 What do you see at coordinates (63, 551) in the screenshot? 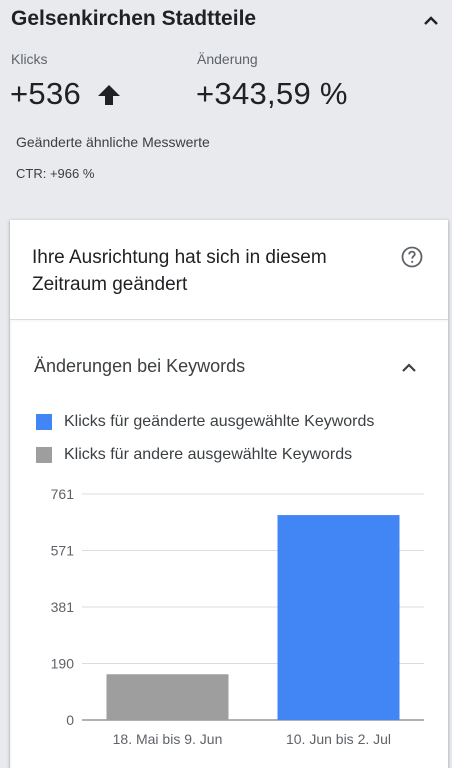
I see `y-tick-label: 571` at bounding box center [63, 551].